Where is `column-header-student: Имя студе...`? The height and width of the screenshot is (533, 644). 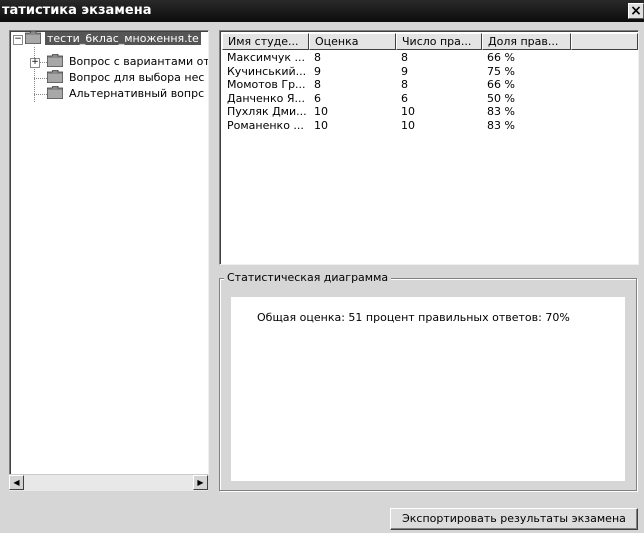 column-header-student: Имя студе... is located at coordinates (265, 41).